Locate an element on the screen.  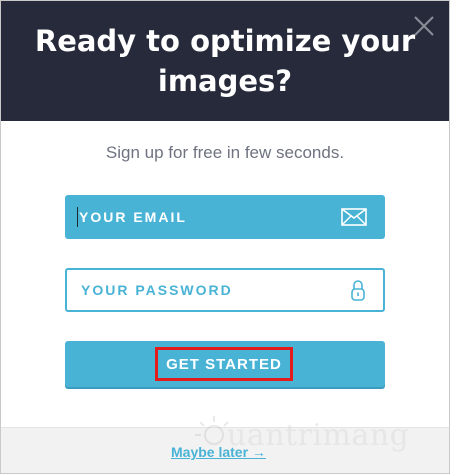
modal-subtitle: Sign up for free in few seconds. is located at coordinates (225, 152).